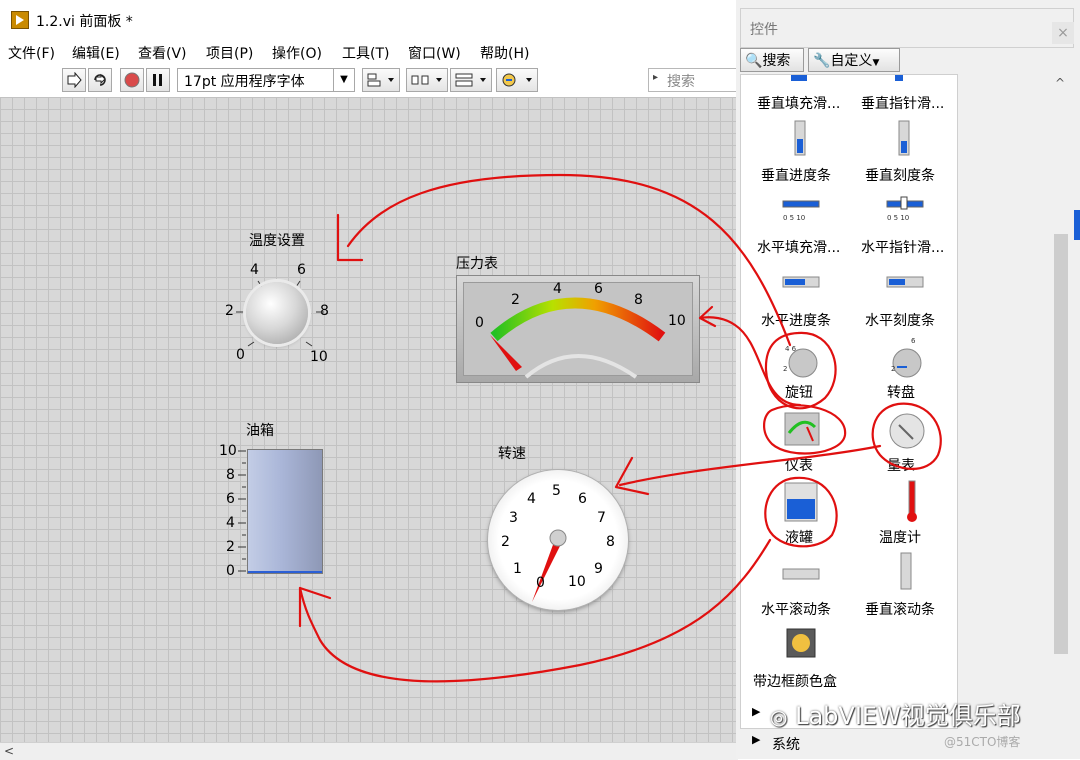 This screenshot has height=760, width=1080. Describe the element at coordinates (779, 717) in the screenshot. I see `wechat-icon: ◎` at that location.